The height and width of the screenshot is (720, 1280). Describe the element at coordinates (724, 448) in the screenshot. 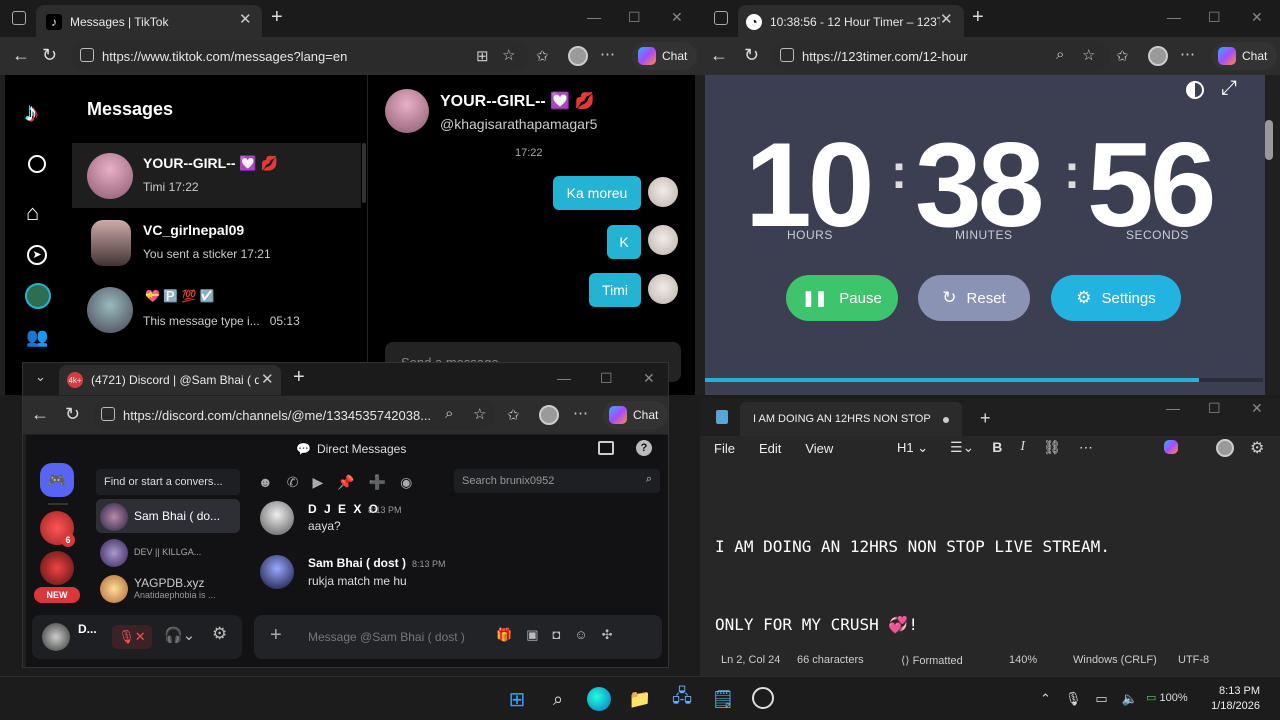

I see `menu-file: File` at that location.